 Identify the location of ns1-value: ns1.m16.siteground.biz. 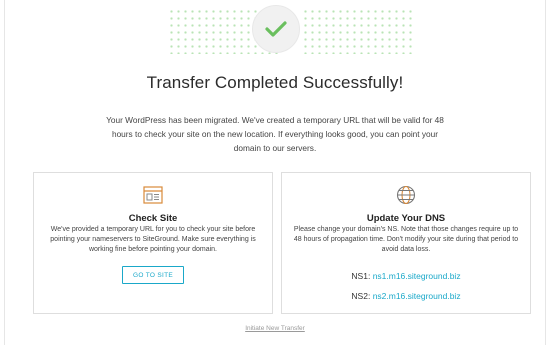
(416, 276).